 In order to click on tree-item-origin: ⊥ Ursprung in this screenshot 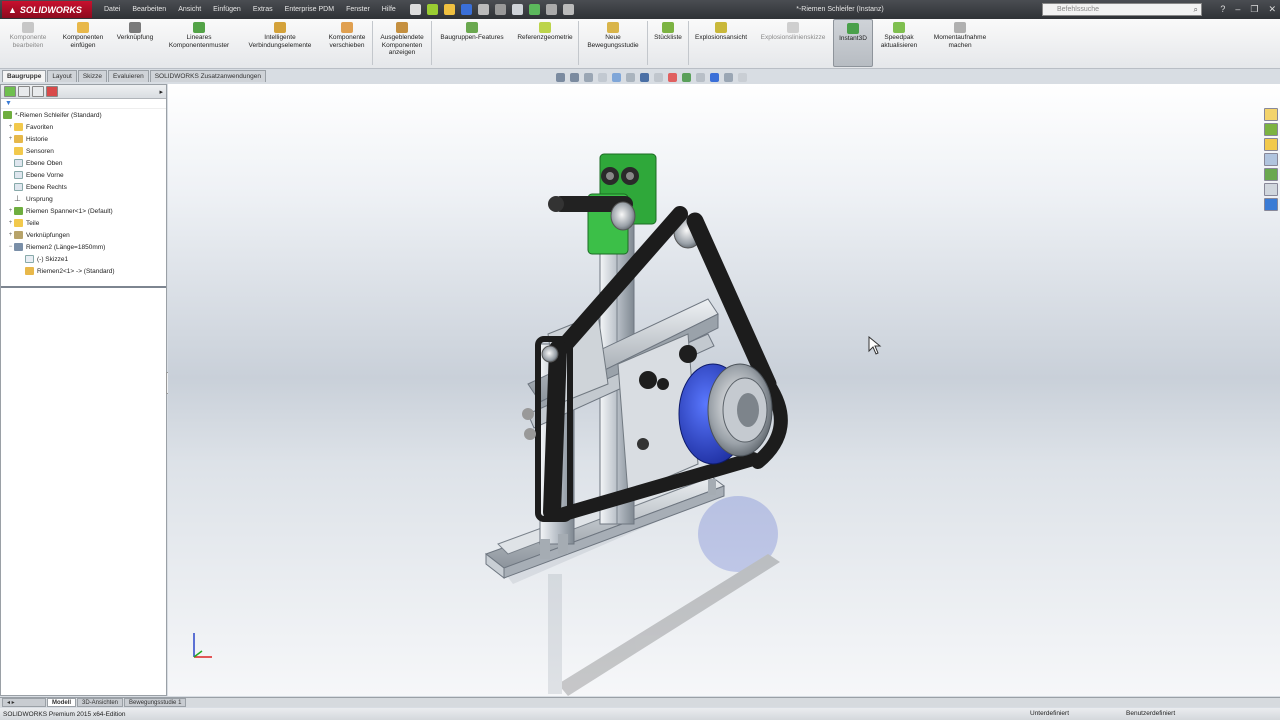, I will do `click(83, 199)`.